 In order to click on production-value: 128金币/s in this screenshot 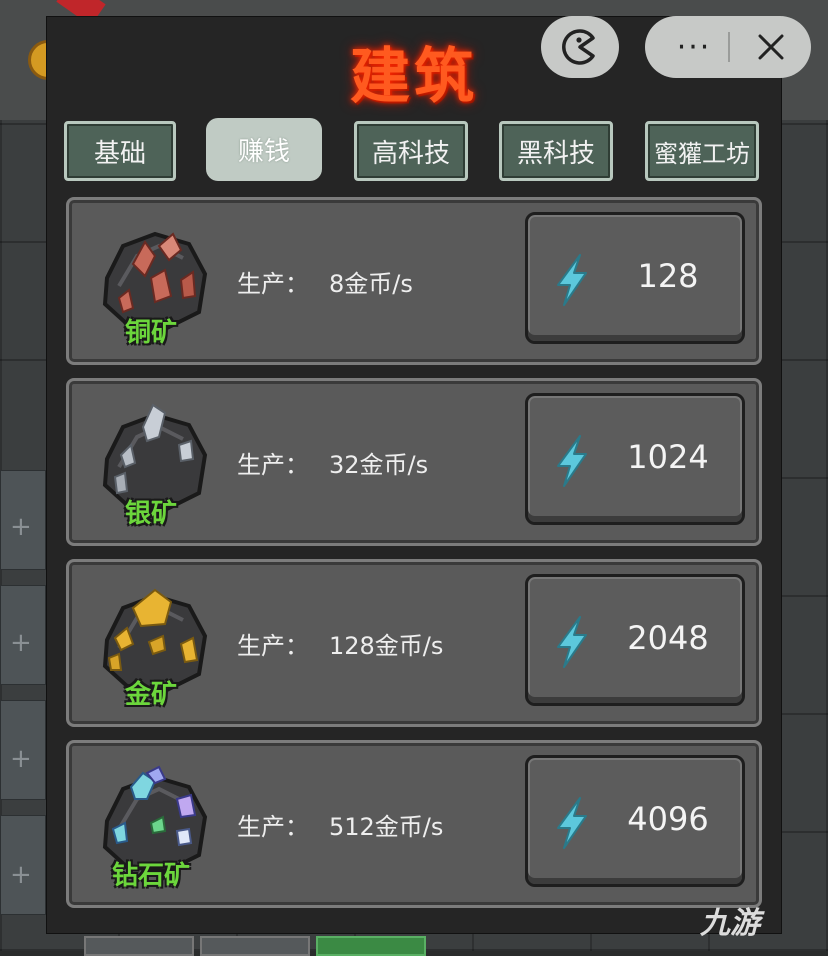, I will do `click(386, 646)`.